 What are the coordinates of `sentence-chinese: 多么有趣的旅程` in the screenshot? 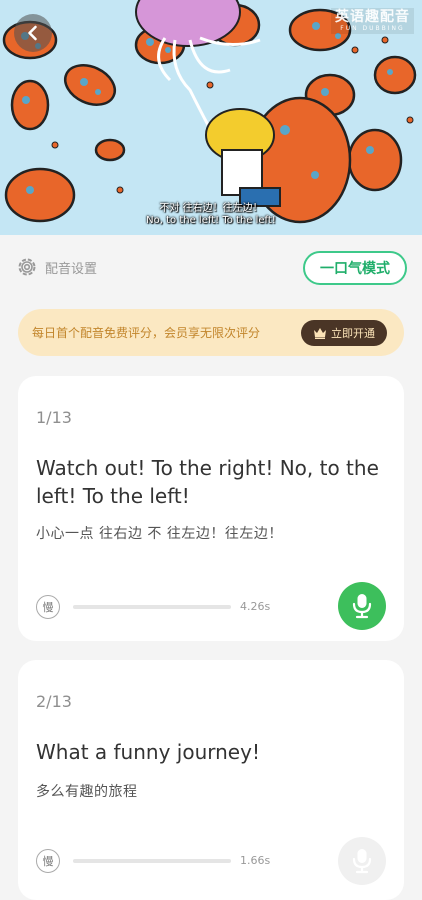 It's located at (87, 792).